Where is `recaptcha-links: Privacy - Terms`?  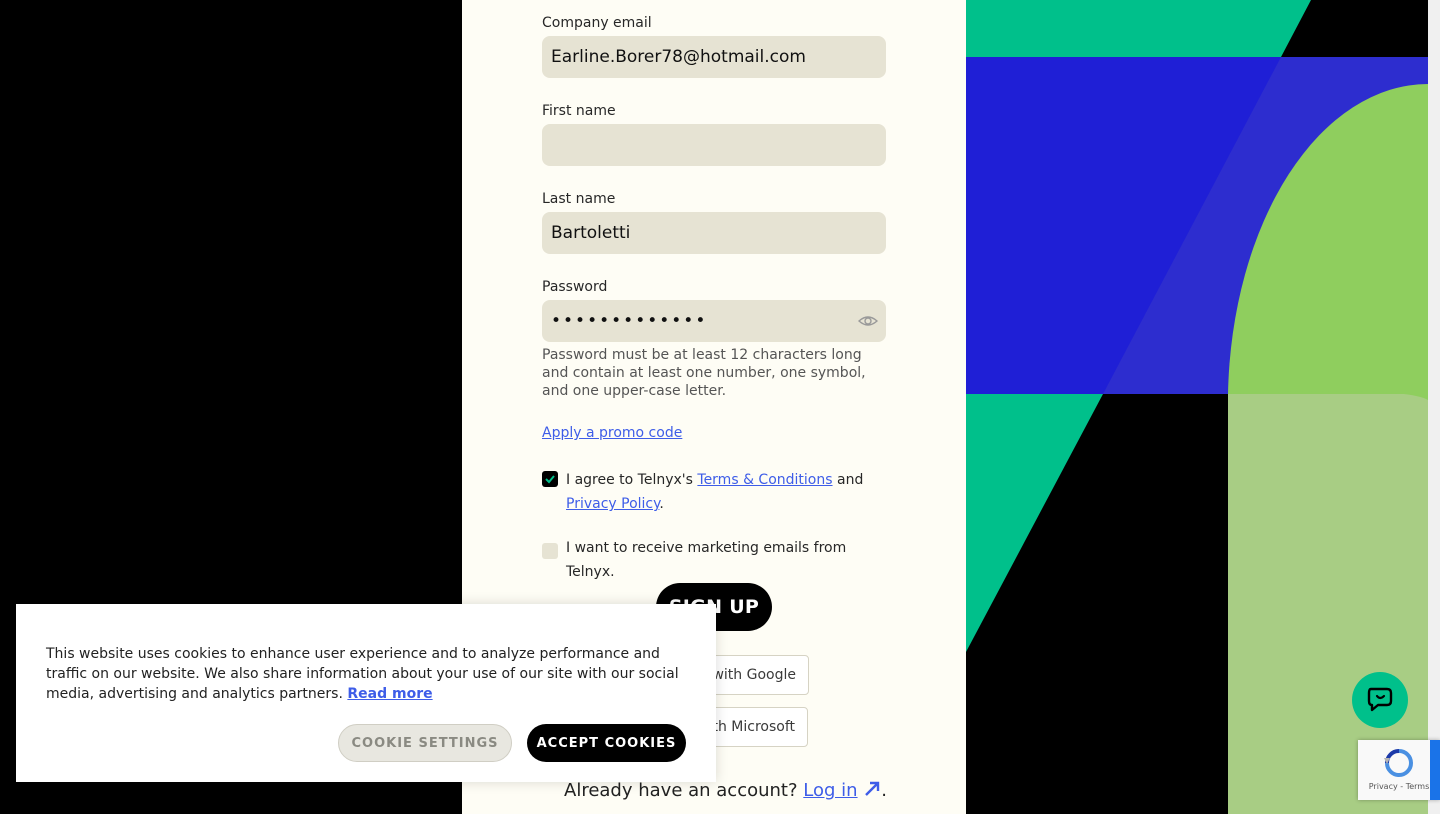 recaptcha-links: Privacy - Terms is located at coordinates (1399, 786).